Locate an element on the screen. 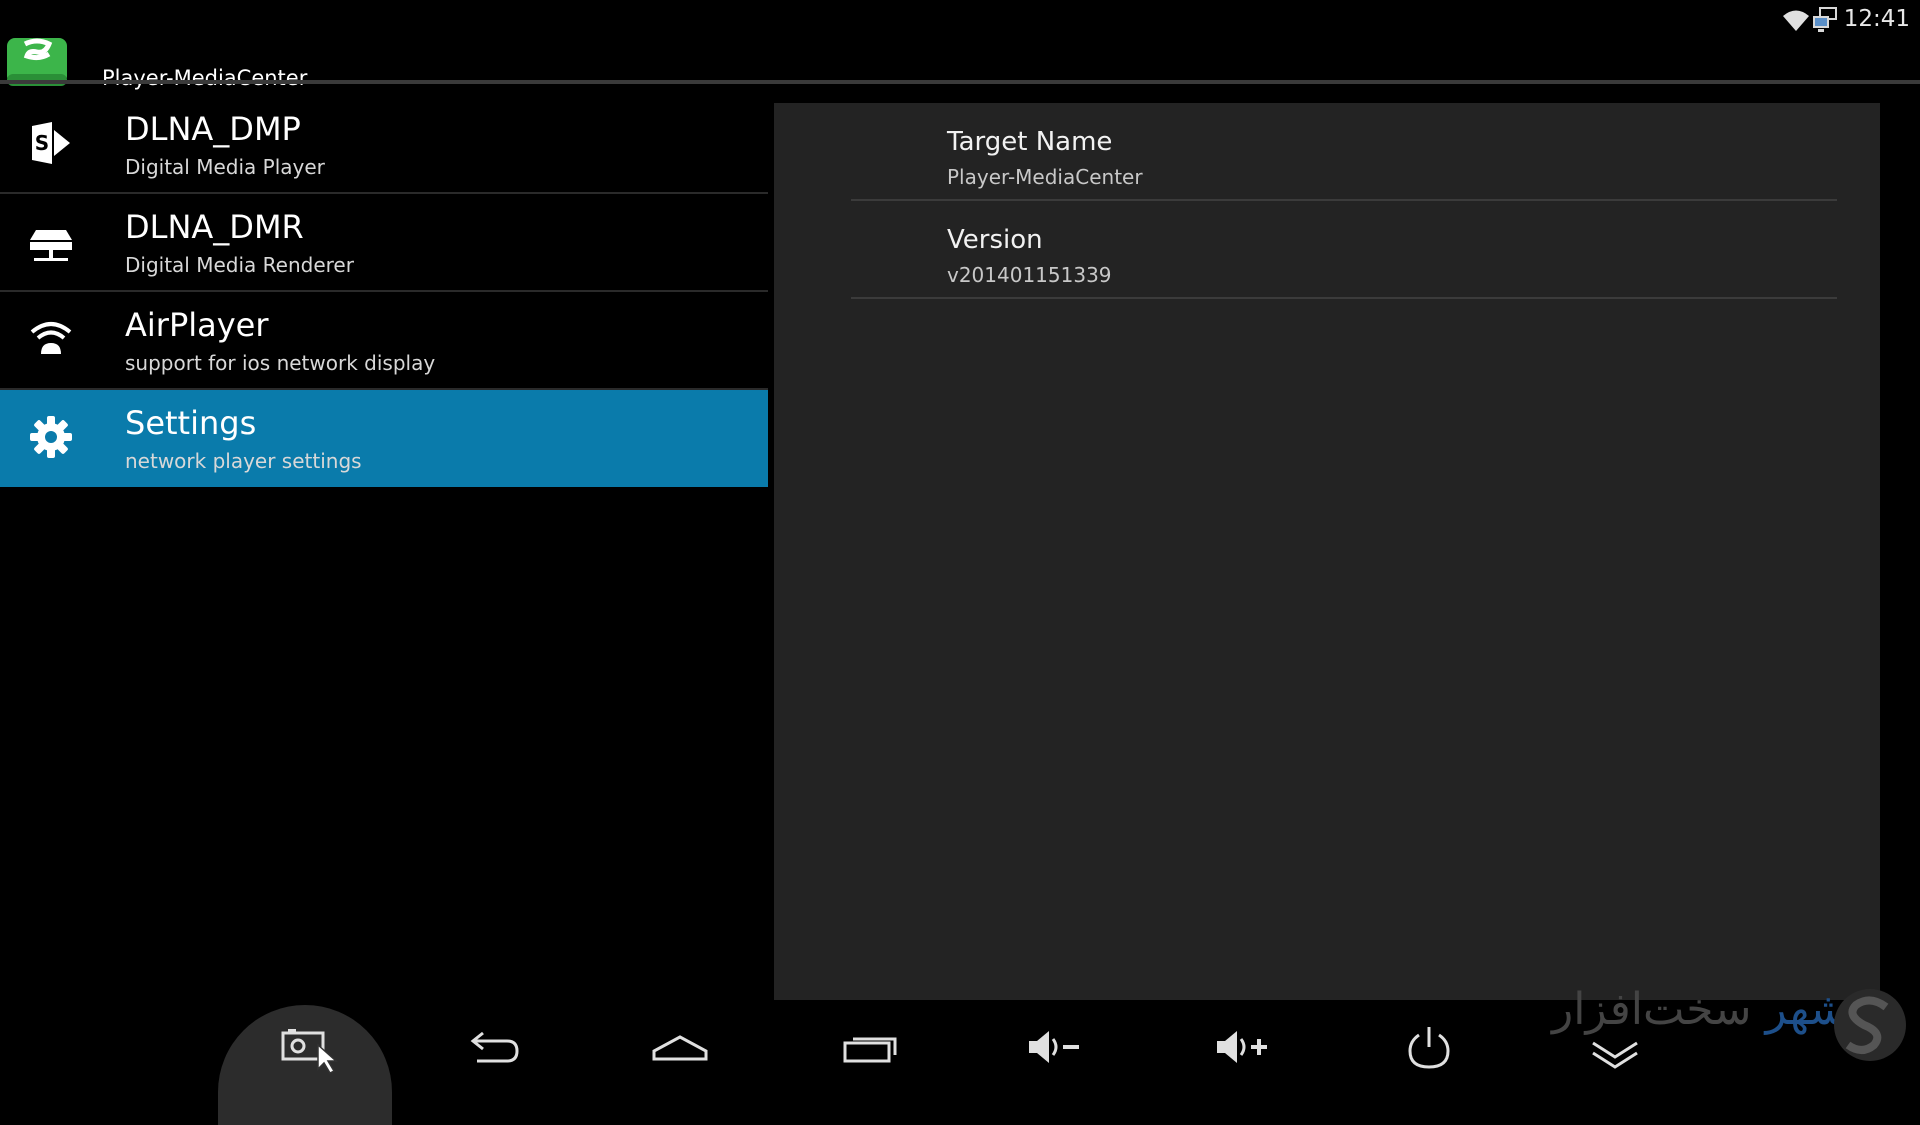 The image size is (1920, 1125). detail-row-version: Version v201401151339 is located at coordinates (1344, 250).